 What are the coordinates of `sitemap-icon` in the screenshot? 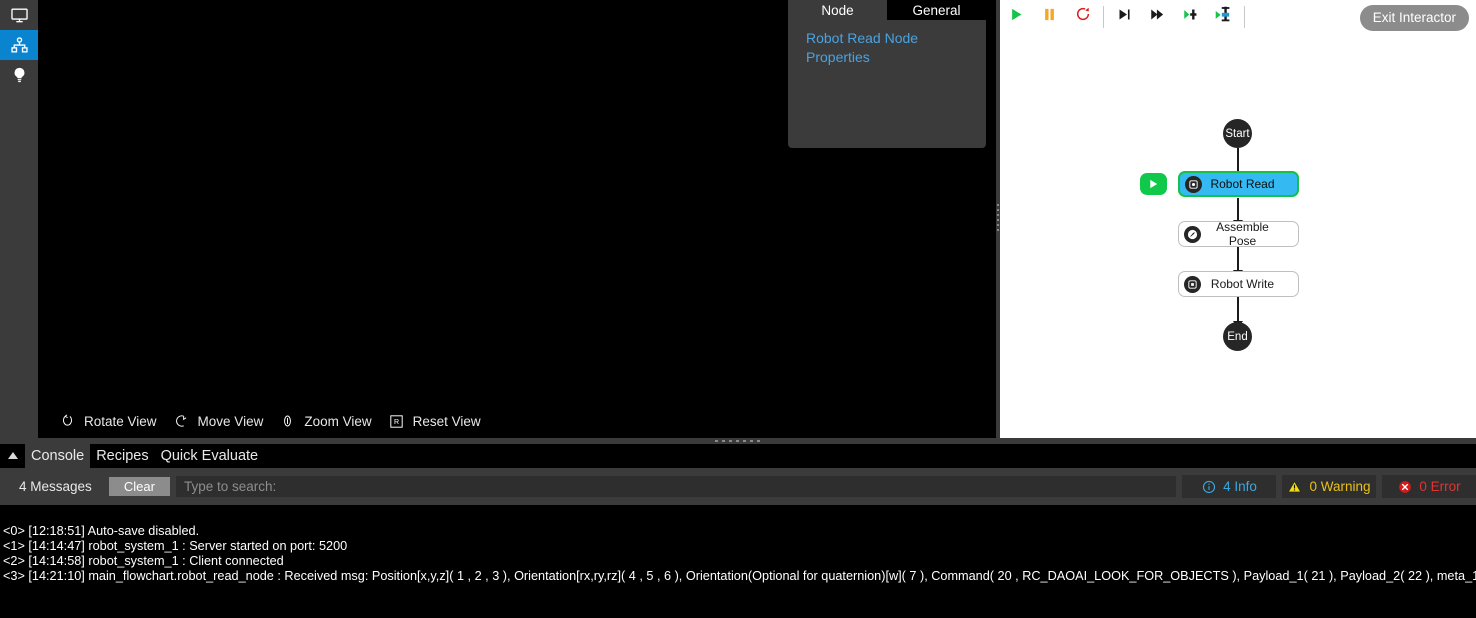 It's located at (19, 45).